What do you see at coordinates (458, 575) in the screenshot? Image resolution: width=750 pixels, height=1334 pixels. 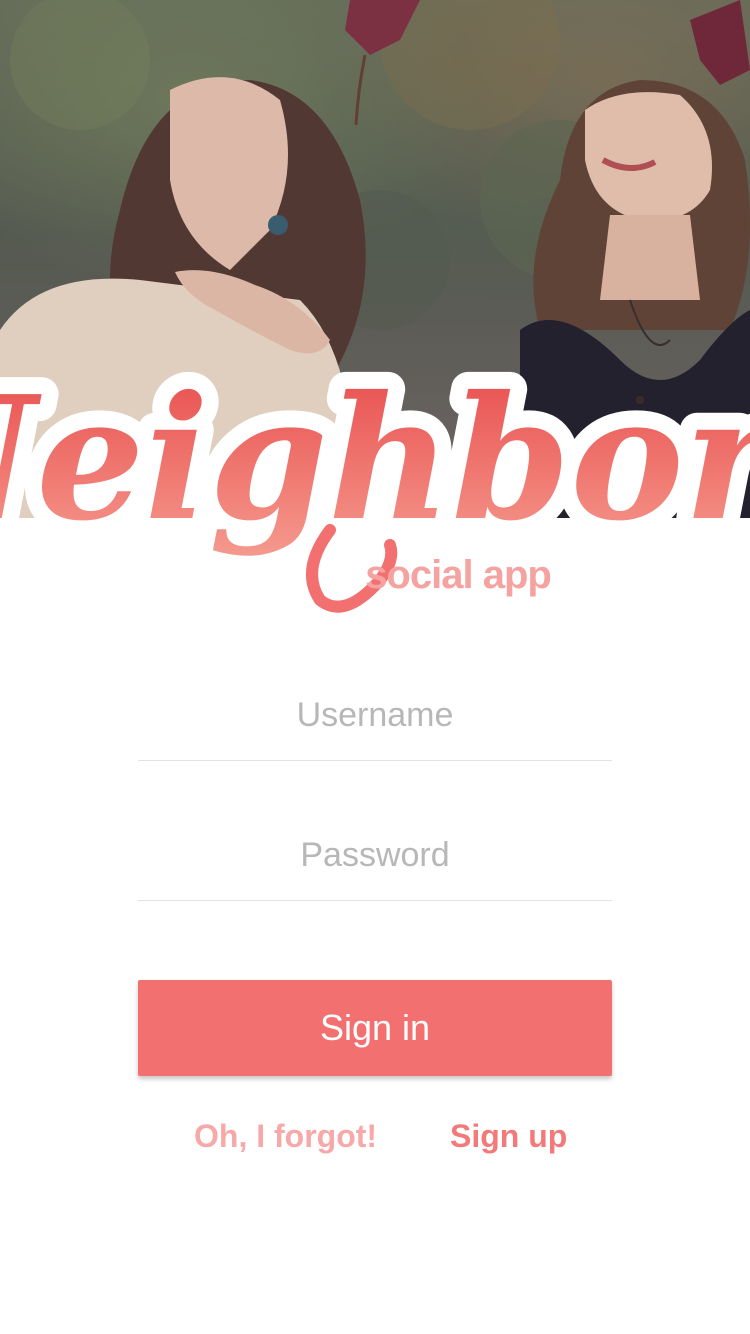 I see `logo-subtitle: social app` at bounding box center [458, 575].